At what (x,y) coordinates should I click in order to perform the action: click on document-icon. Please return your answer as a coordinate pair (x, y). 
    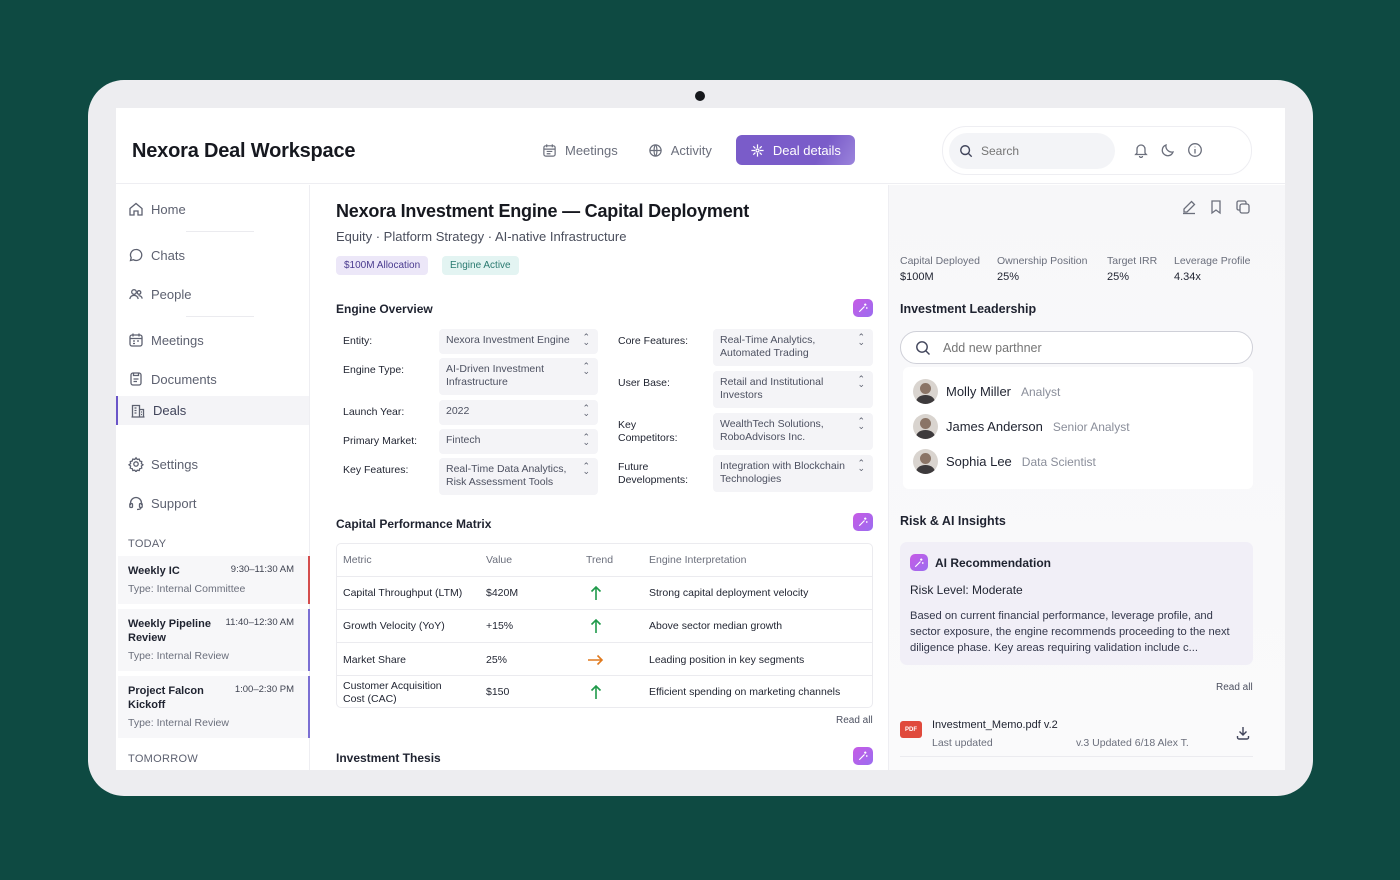
    Looking at the image, I should click on (136, 379).